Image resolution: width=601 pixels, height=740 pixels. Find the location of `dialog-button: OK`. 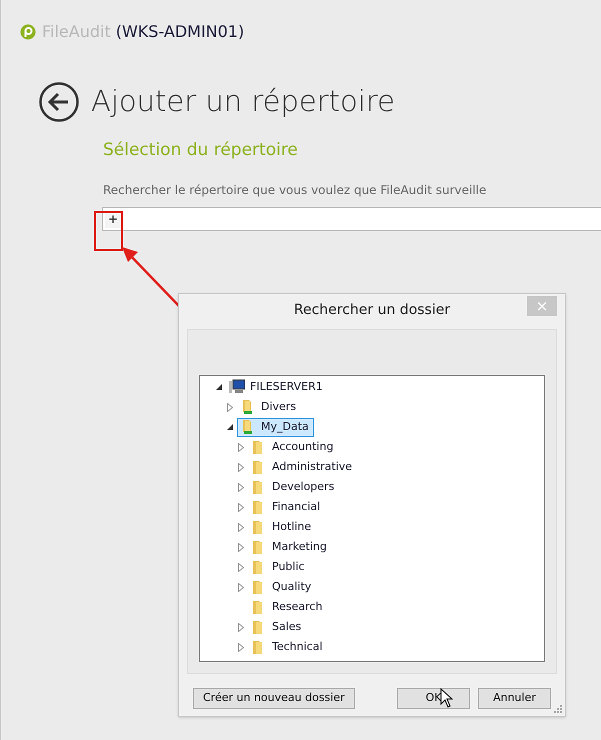

dialog-button: OK is located at coordinates (433, 698).